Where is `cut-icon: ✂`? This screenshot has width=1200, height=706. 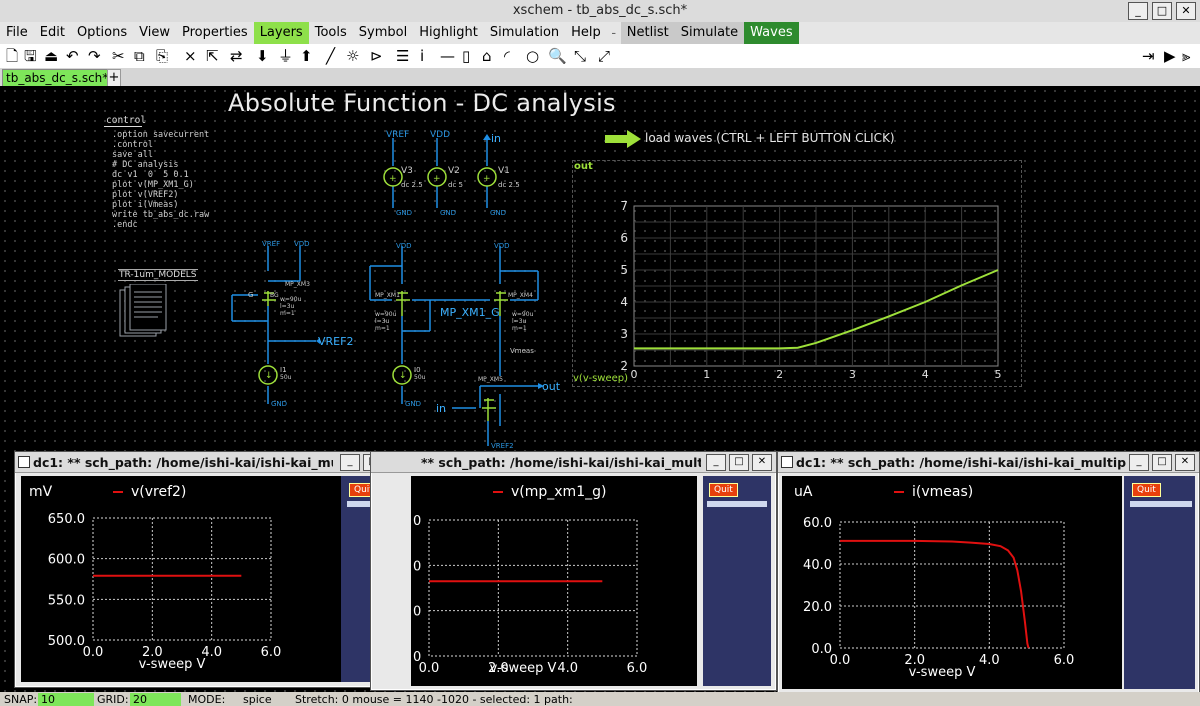
cut-icon: ✂ is located at coordinates (118, 56).